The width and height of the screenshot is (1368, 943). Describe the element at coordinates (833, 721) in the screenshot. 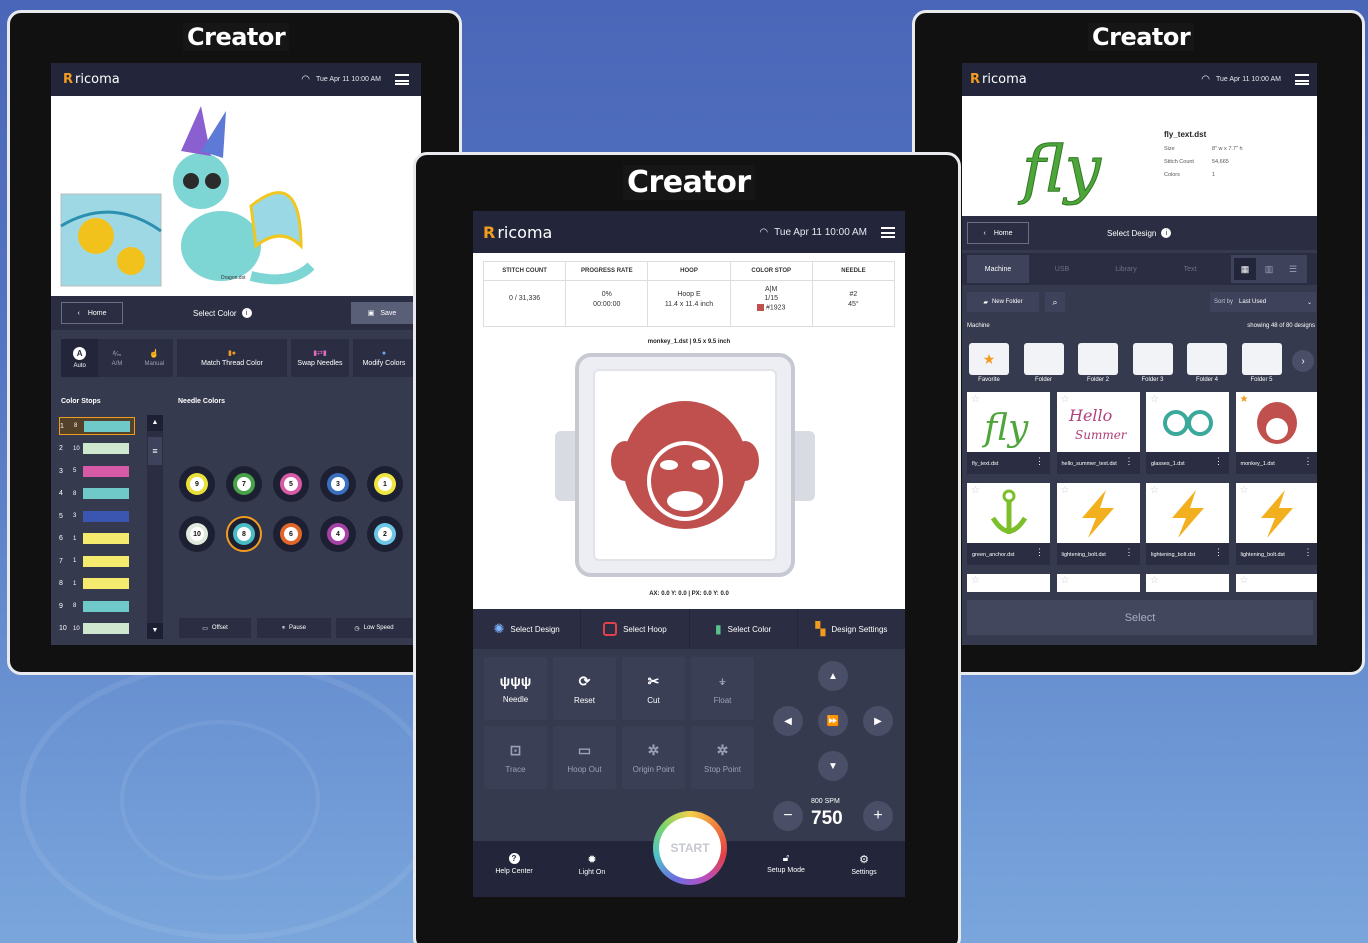

I see `fast-forward-icon: ⏩` at that location.